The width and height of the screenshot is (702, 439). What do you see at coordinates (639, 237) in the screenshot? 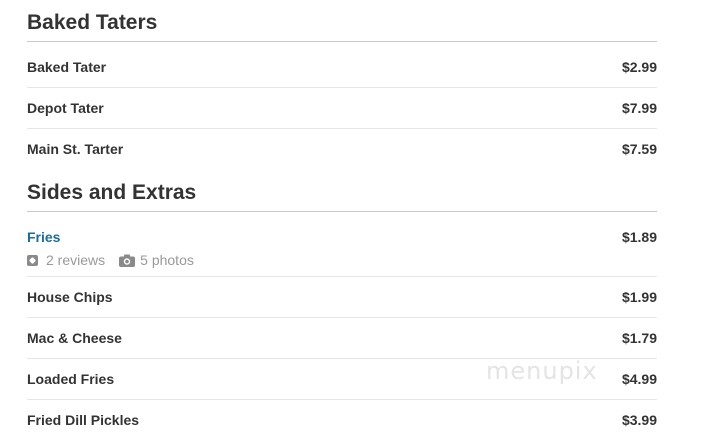
I see `menu-item-price: $1.89` at bounding box center [639, 237].